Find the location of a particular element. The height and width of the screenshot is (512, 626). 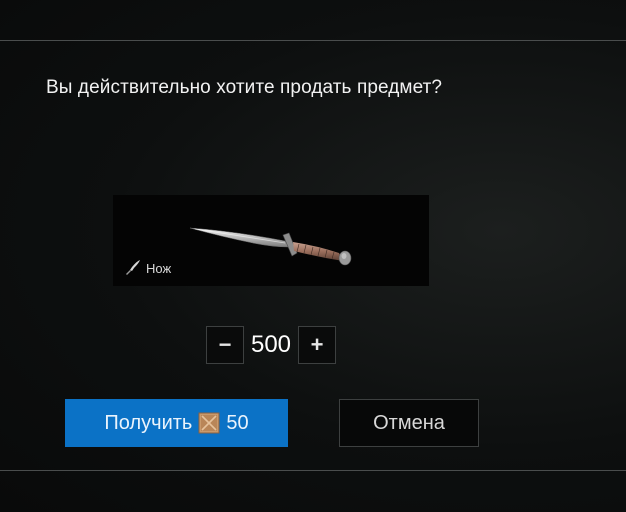

quantity-increment-button: + is located at coordinates (317, 345).